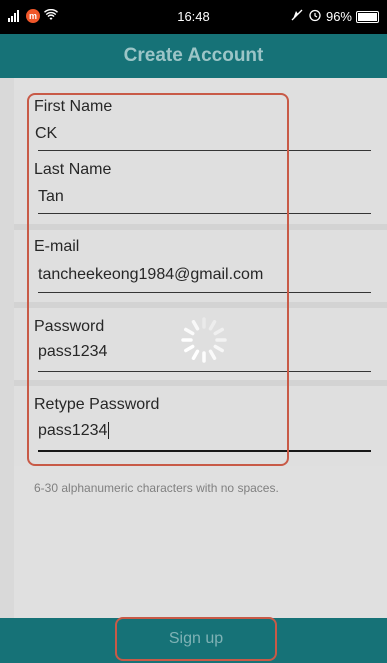  Describe the element at coordinates (338, 16) in the screenshot. I see `battery-percent: 96%` at that location.